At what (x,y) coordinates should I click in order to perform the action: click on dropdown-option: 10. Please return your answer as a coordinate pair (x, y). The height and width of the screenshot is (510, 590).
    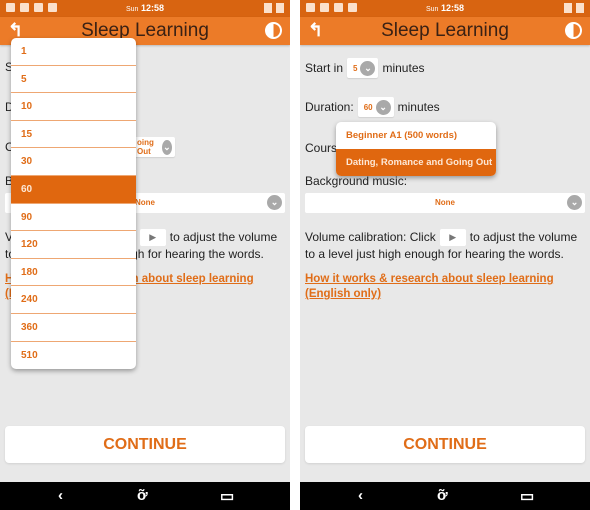
    Looking at the image, I should click on (73, 107).